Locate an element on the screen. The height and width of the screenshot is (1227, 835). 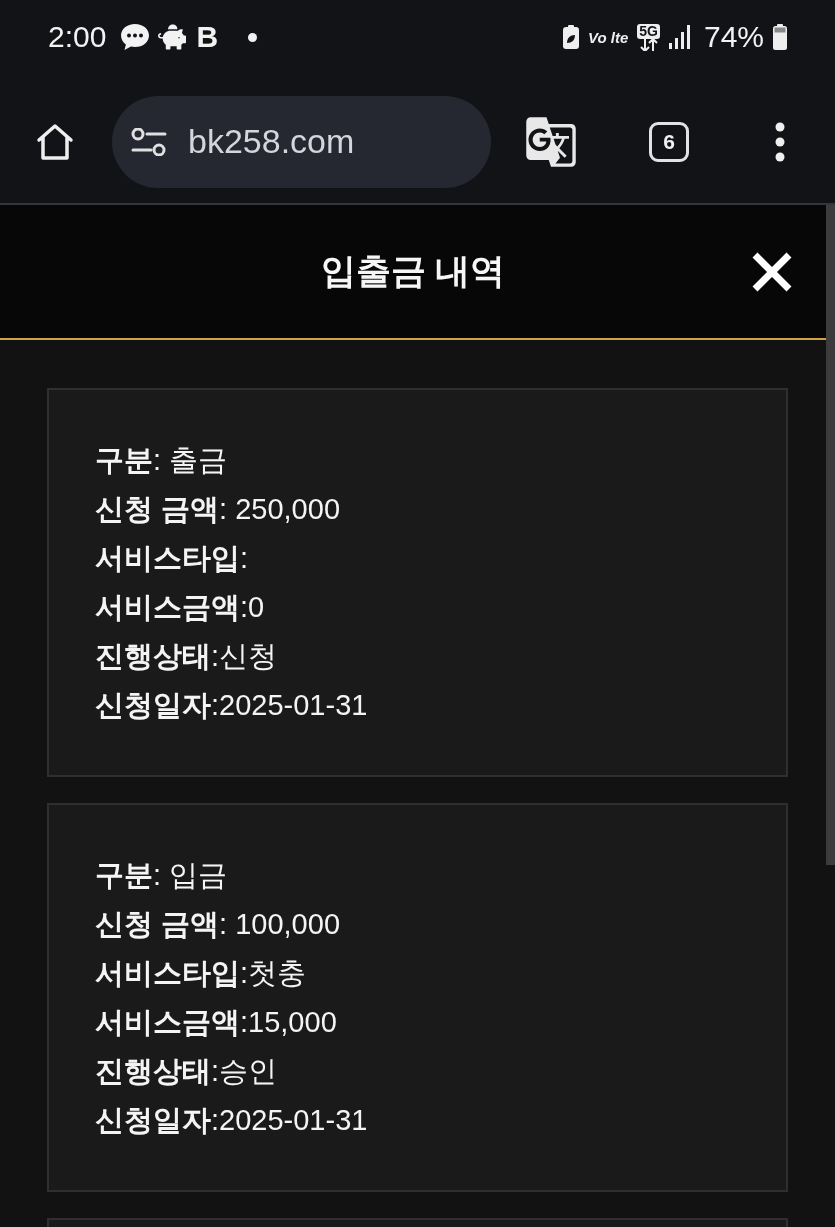
detail-line: 서비스금액:15,000 is located at coordinates (216, 1022).